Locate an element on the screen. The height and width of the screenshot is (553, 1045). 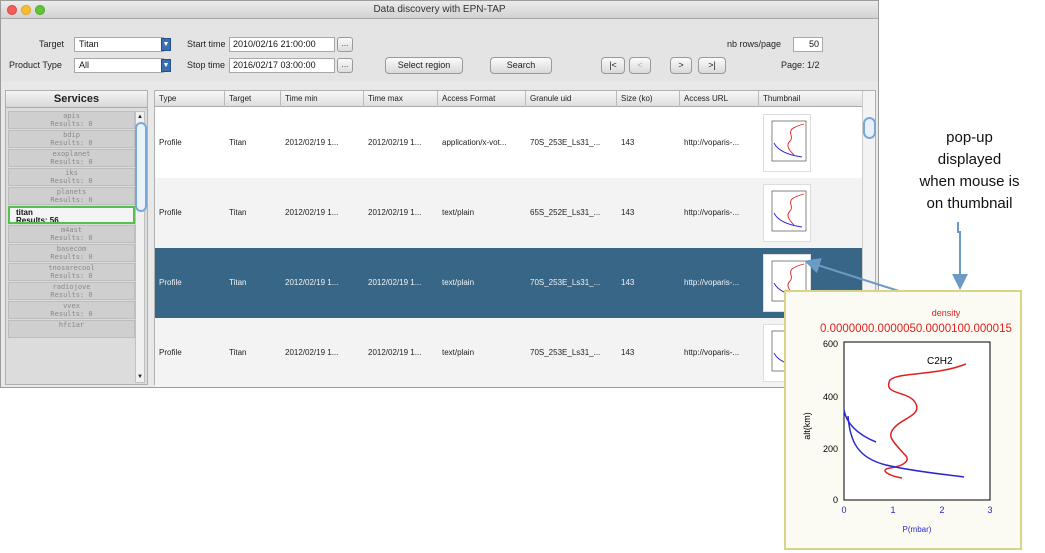
stop-time-field: 2016/02/17 03:00:00 is located at coordinates (282, 65).